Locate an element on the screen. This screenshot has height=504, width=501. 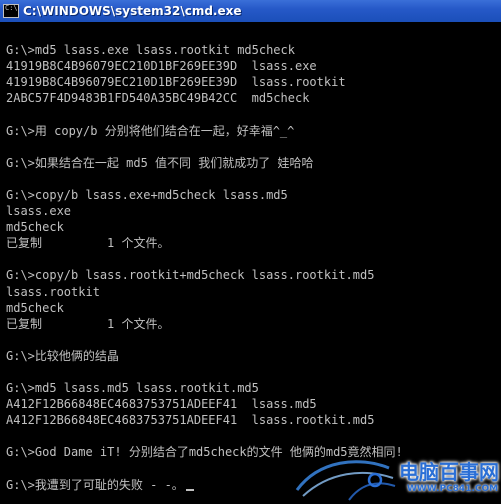
window-title: C:\WINDOWS\system32\cmd.exe is located at coordinates (132, 11).